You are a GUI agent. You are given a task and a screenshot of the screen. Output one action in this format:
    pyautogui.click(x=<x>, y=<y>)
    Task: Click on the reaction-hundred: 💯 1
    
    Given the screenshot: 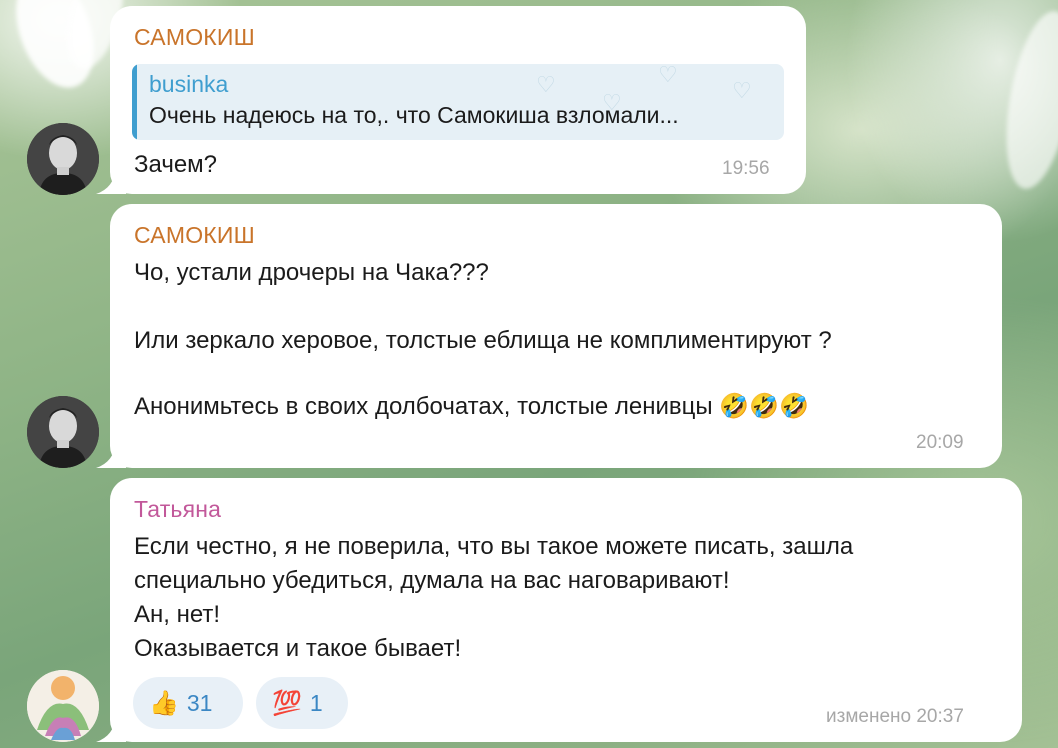 What is the action you would take?
    pyautogui.click(x=302, y=703)
    